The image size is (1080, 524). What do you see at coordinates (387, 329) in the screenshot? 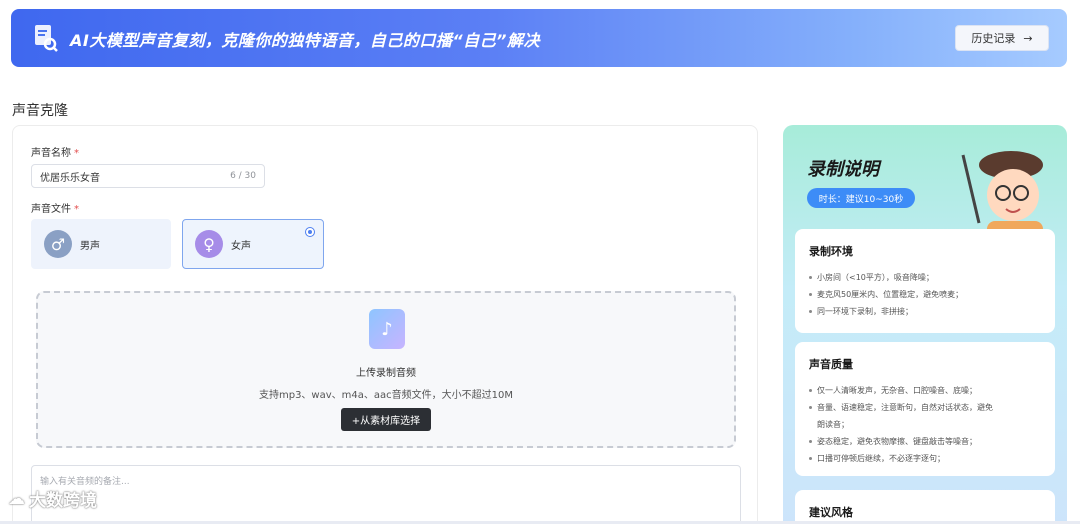
I see `music-file-icon: ♪` at bounding box center [387, 329].